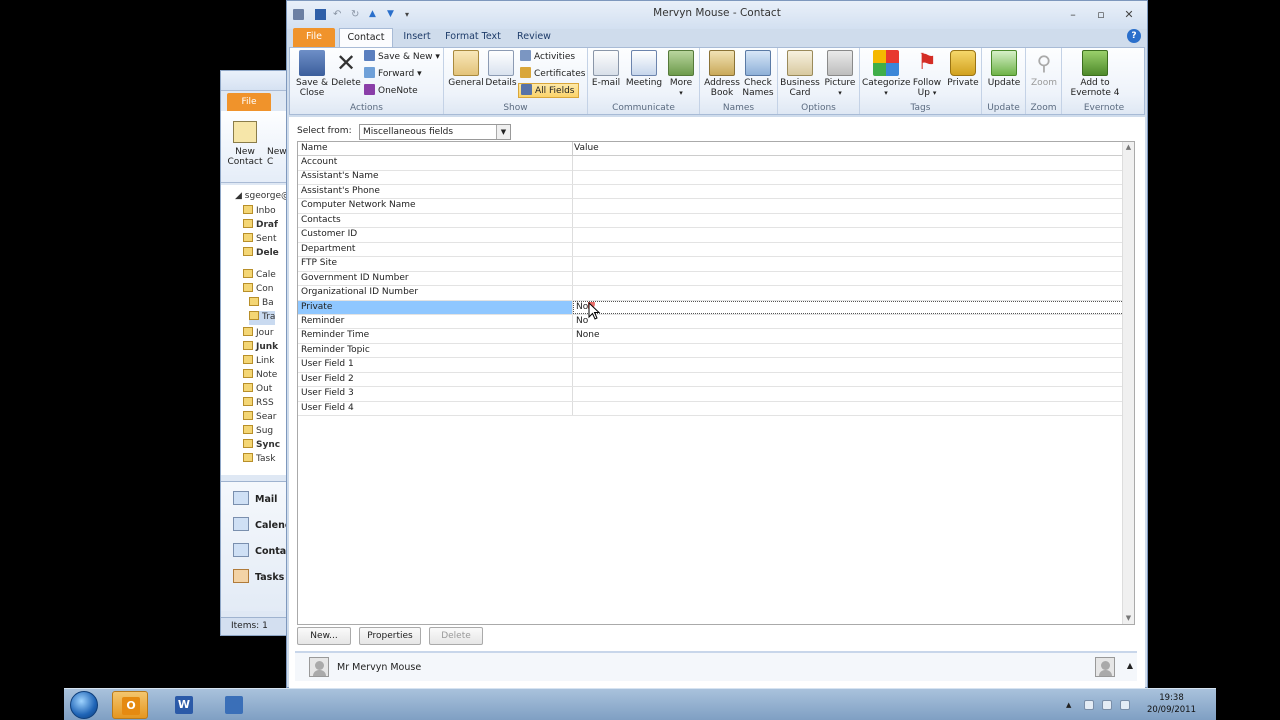  Describe the element at coordinates (346, 69) in the screenshot. I see `delete-button: ✕ Delete` at that location.